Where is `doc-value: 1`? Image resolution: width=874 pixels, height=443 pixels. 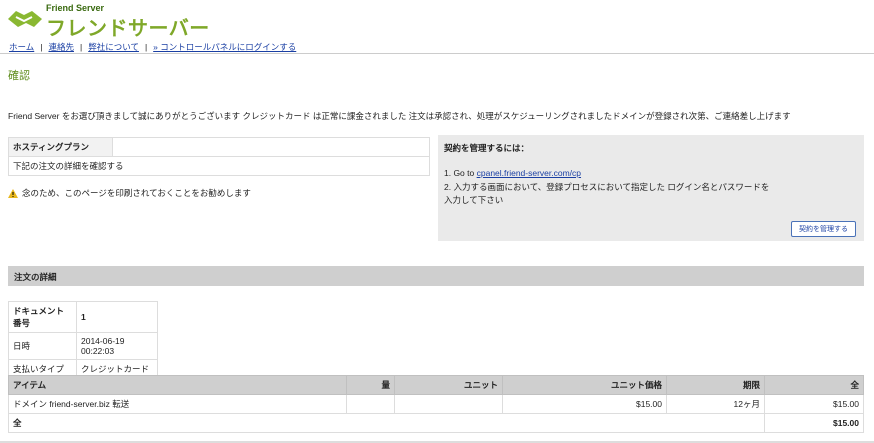 doc-value: 1 is located at coordinates (117, 317).